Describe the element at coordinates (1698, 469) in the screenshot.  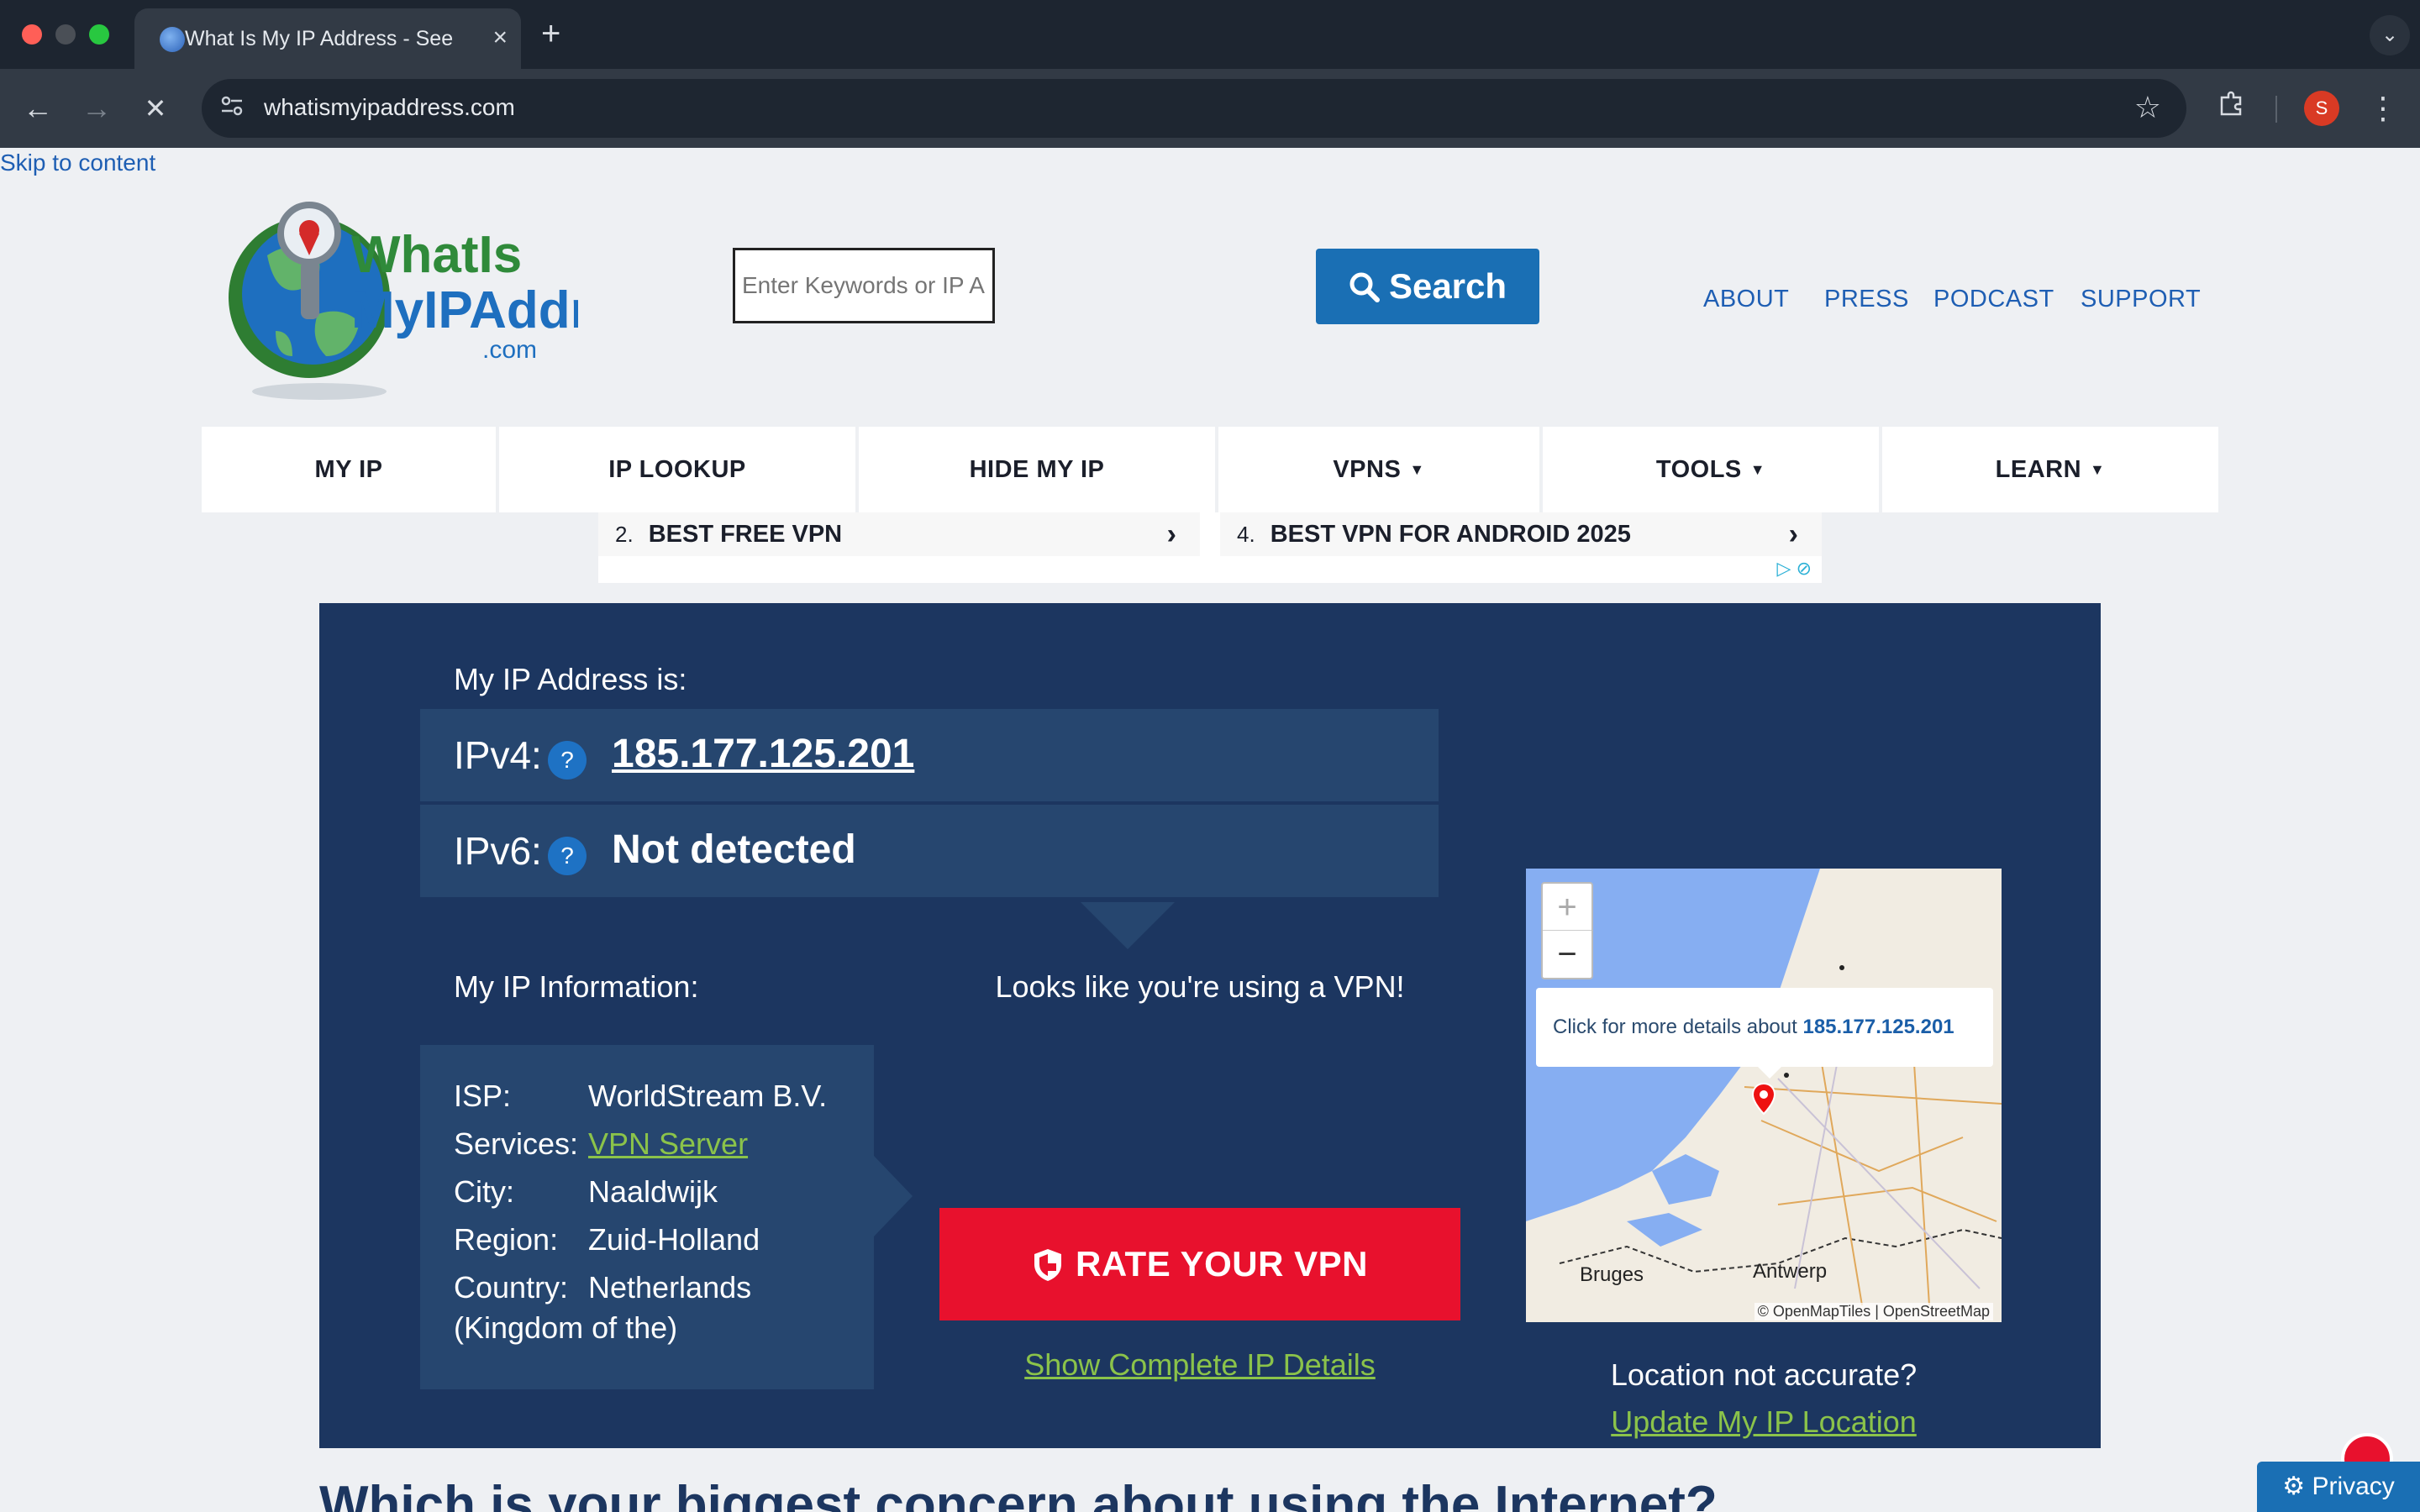
I see `nav-label: TOOLS` at that location.